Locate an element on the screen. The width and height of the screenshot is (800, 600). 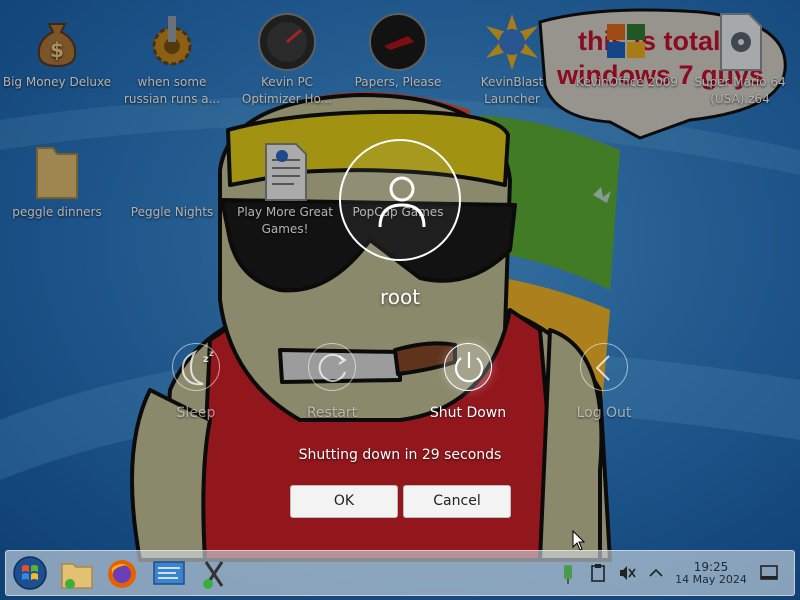
shutdown-button: Shut Down is located at coordinates (468, 382).